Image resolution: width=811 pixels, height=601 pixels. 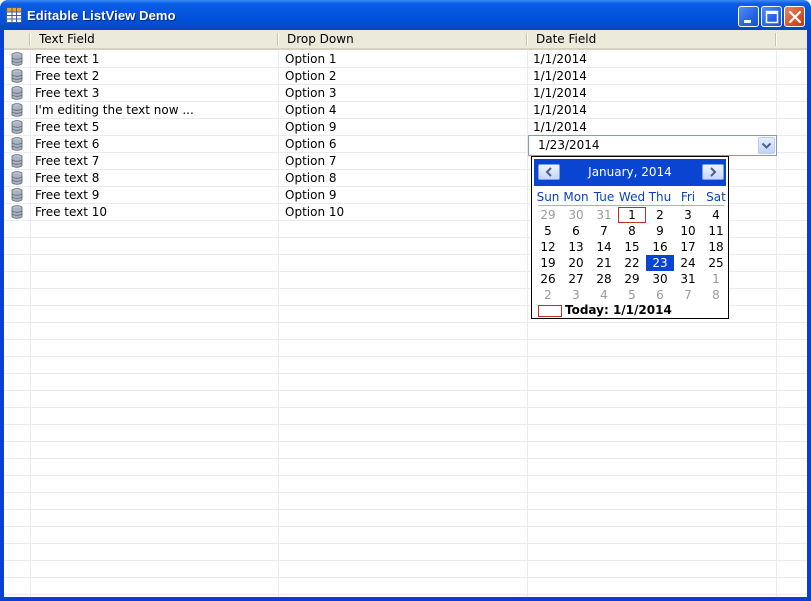 What do you see at coordinates (632, 247) in the screenshot?
I see `calendar-day: 15` at bounding box center [632, 247].